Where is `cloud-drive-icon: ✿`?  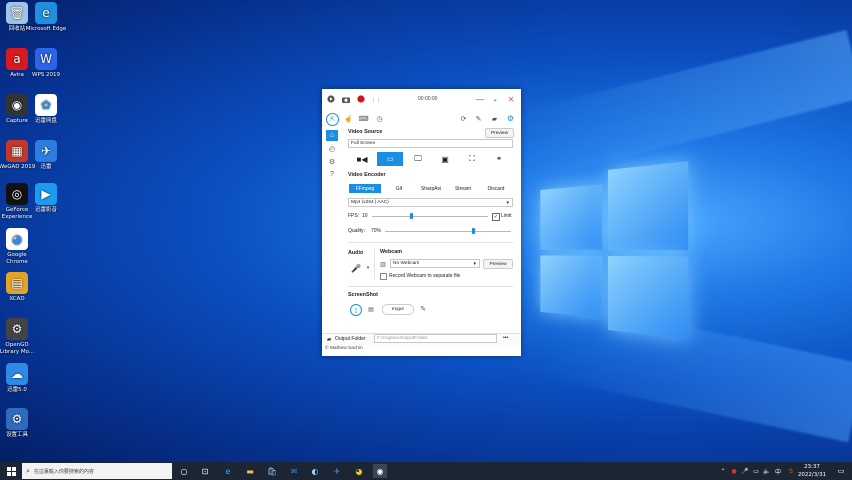 cloud-drive-icon: ✿ is located at coordinates (46, 105).